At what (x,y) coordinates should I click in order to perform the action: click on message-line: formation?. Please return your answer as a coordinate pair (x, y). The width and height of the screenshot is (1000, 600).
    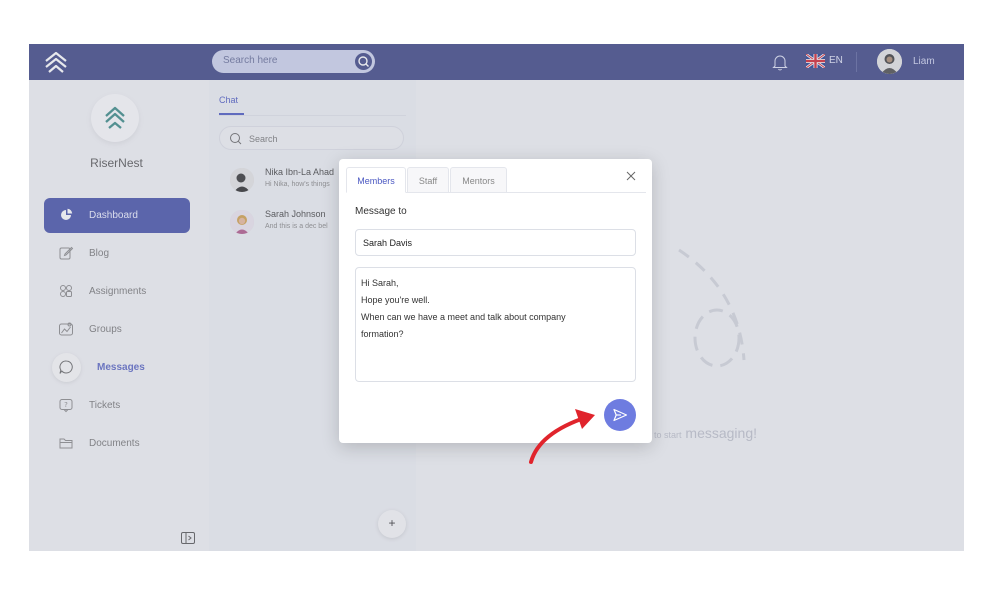
    Looking at the image, I should click on (382, 334).